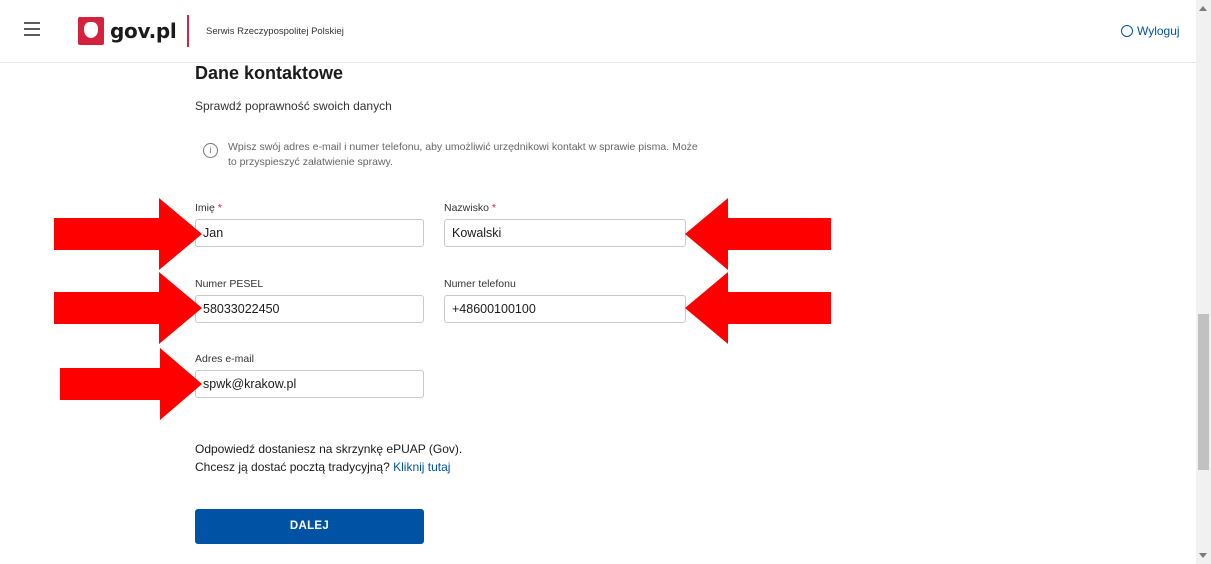  I want to click on click-here-link: Kliknij tutaj, so click(421, 467).